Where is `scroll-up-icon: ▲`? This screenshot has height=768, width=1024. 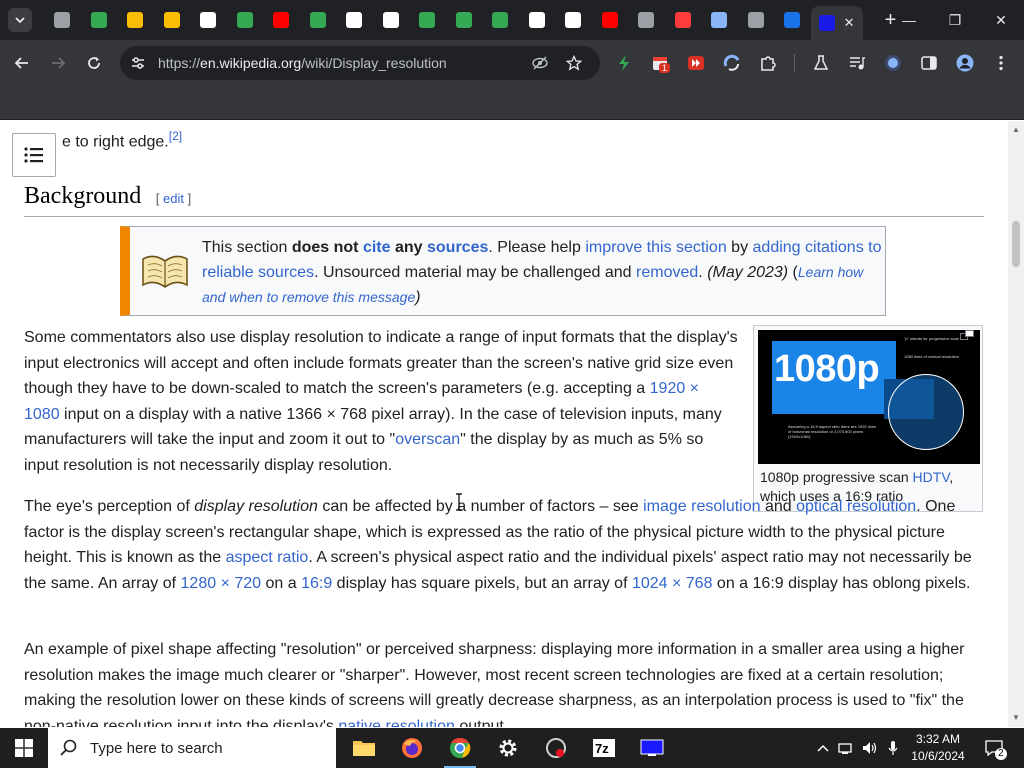
scroll-up-icon: ▲ is located at coordinates (1016, 129).